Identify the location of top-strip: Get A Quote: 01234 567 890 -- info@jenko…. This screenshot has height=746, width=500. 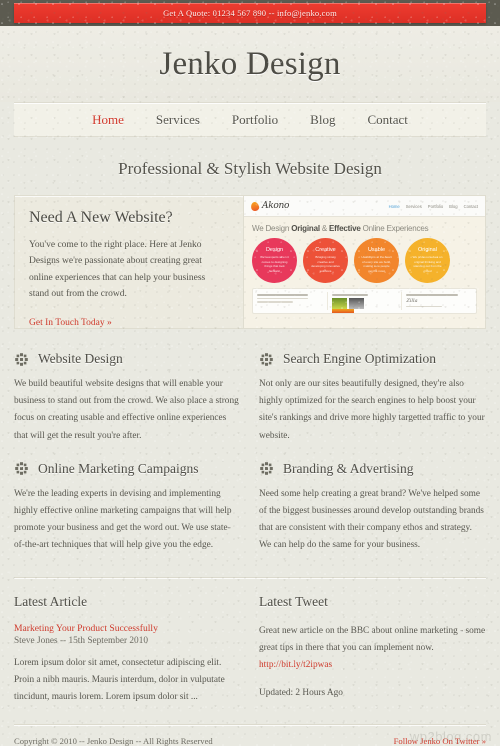
(250, 13).